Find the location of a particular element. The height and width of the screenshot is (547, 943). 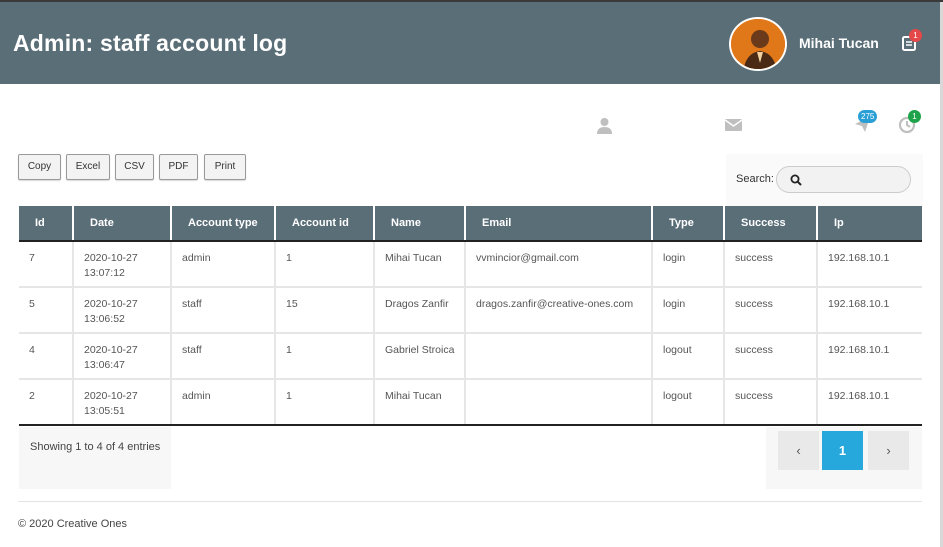

cell-id: 4 is located at coordinates (46, 356).